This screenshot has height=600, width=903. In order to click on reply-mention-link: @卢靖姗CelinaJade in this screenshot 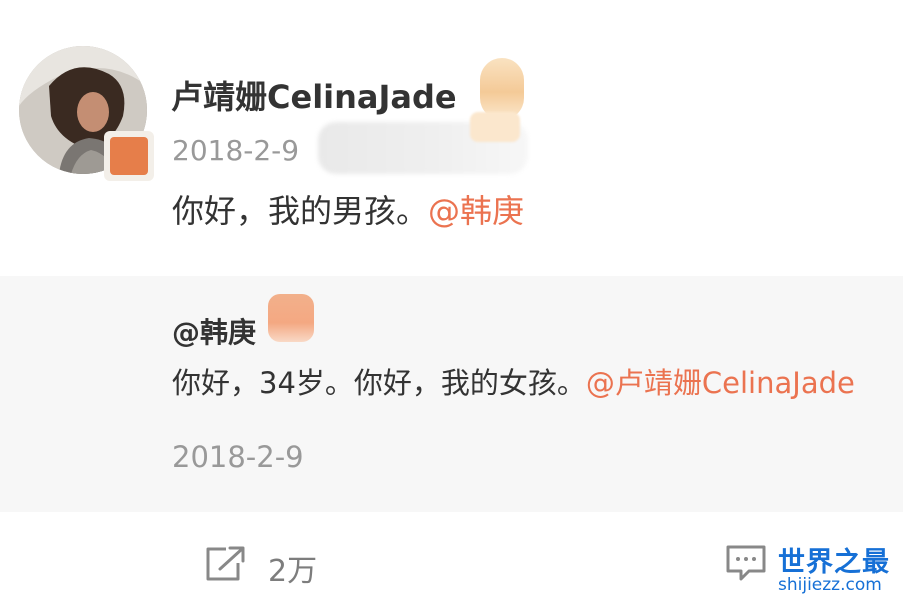, I will do `click(720, 383)`.